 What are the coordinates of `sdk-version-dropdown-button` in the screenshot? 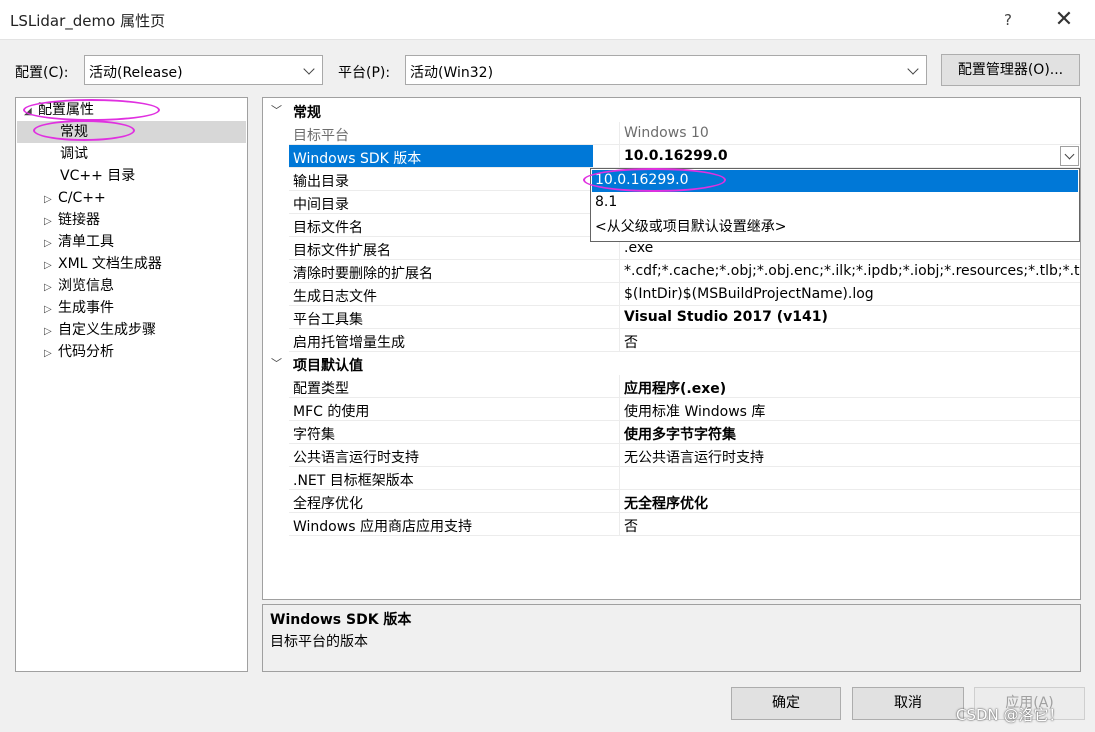 It's located at (1069, 156).